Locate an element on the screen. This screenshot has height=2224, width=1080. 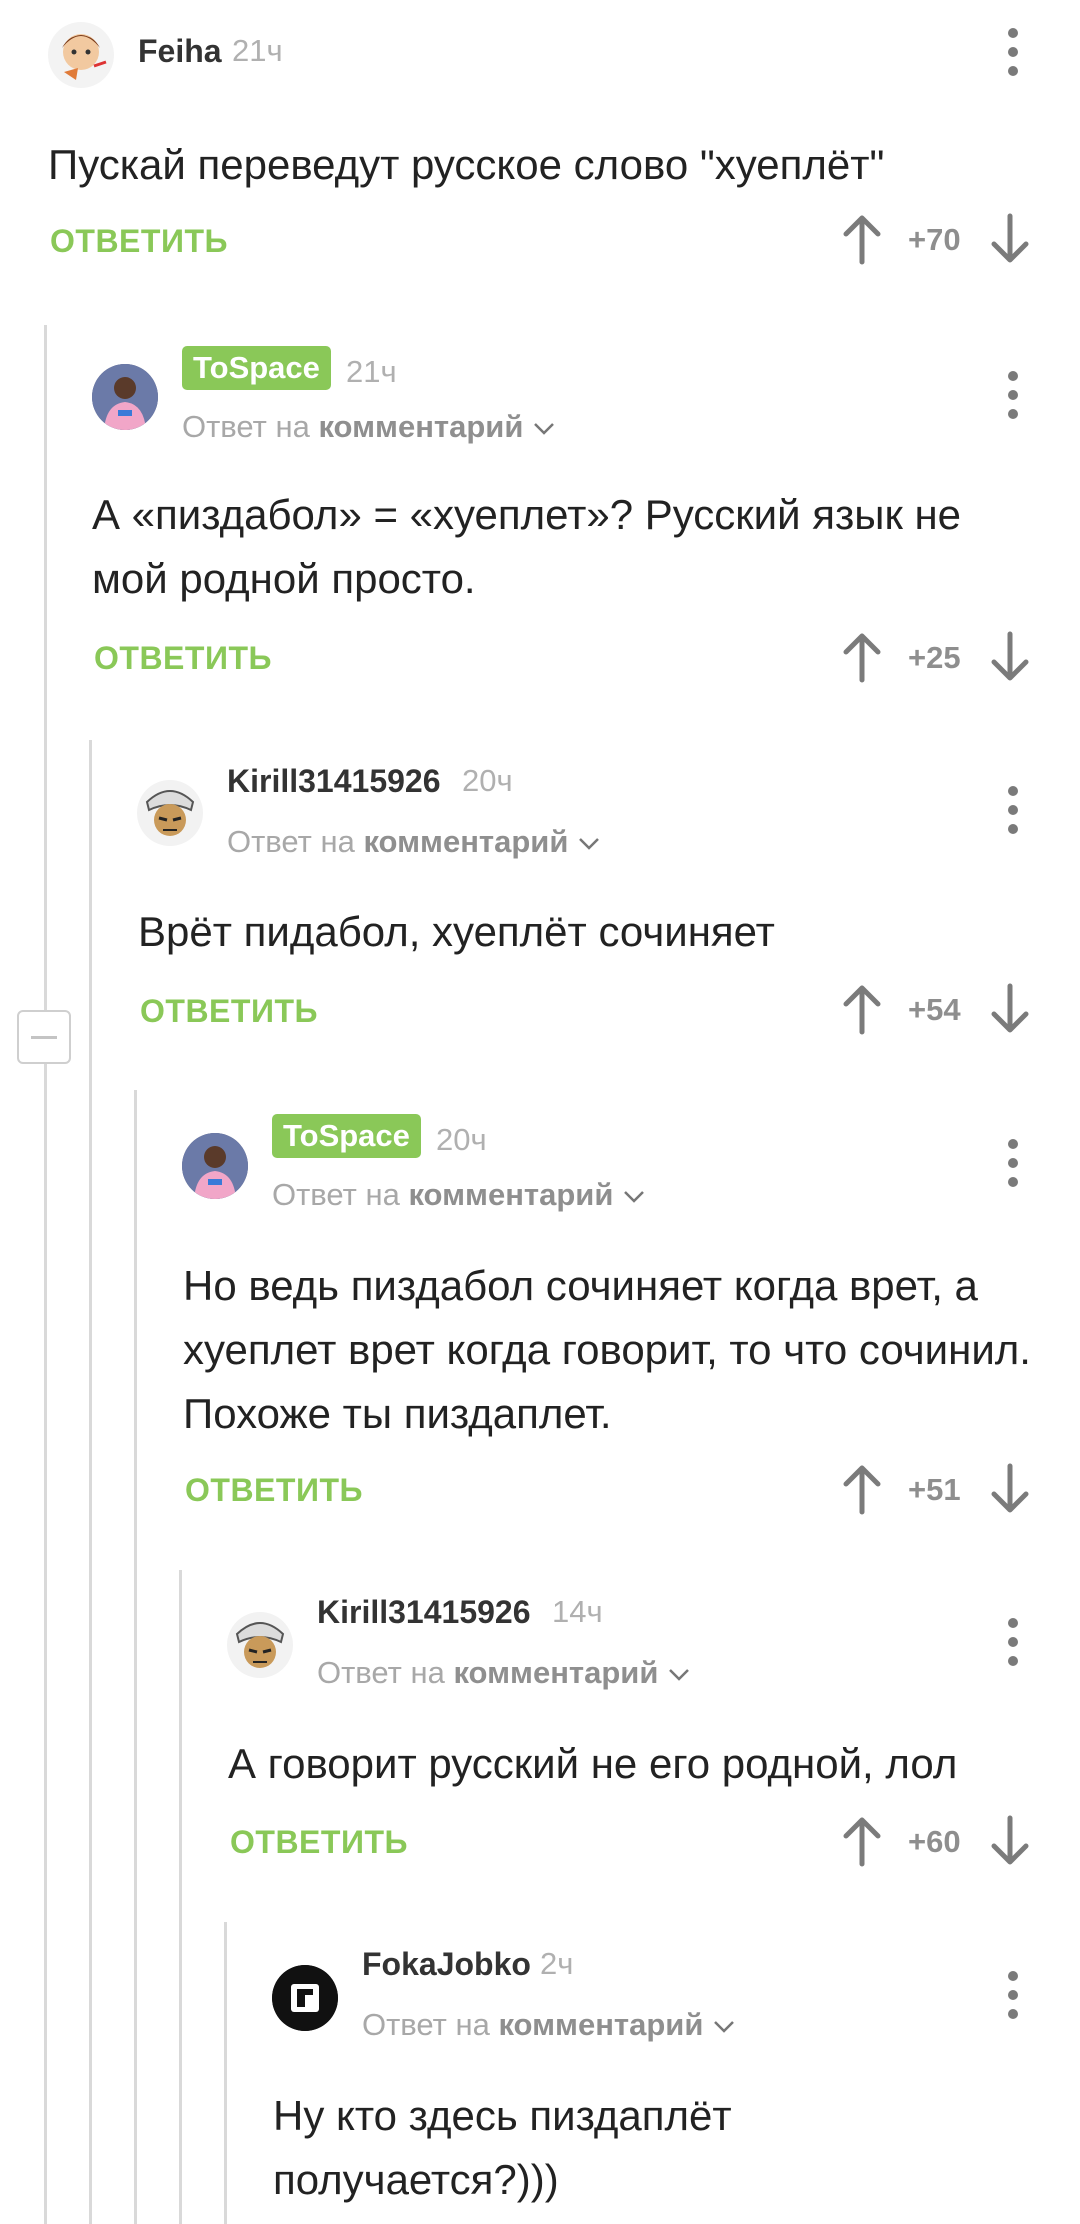
comment-text: Ну кто здесь пиздаплёт получается?))) is located at coordinates (502, 2147).